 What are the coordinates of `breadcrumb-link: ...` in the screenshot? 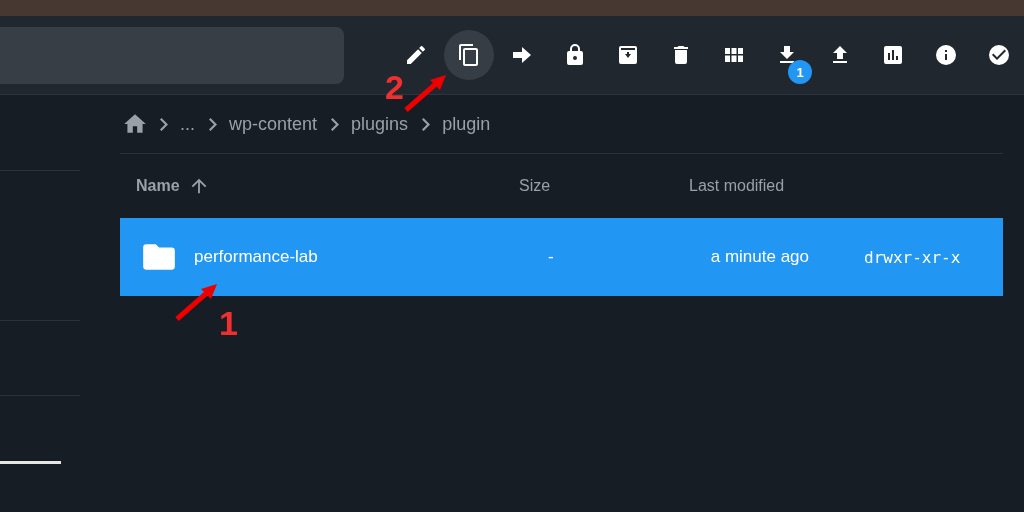 It's located at (187, 124).